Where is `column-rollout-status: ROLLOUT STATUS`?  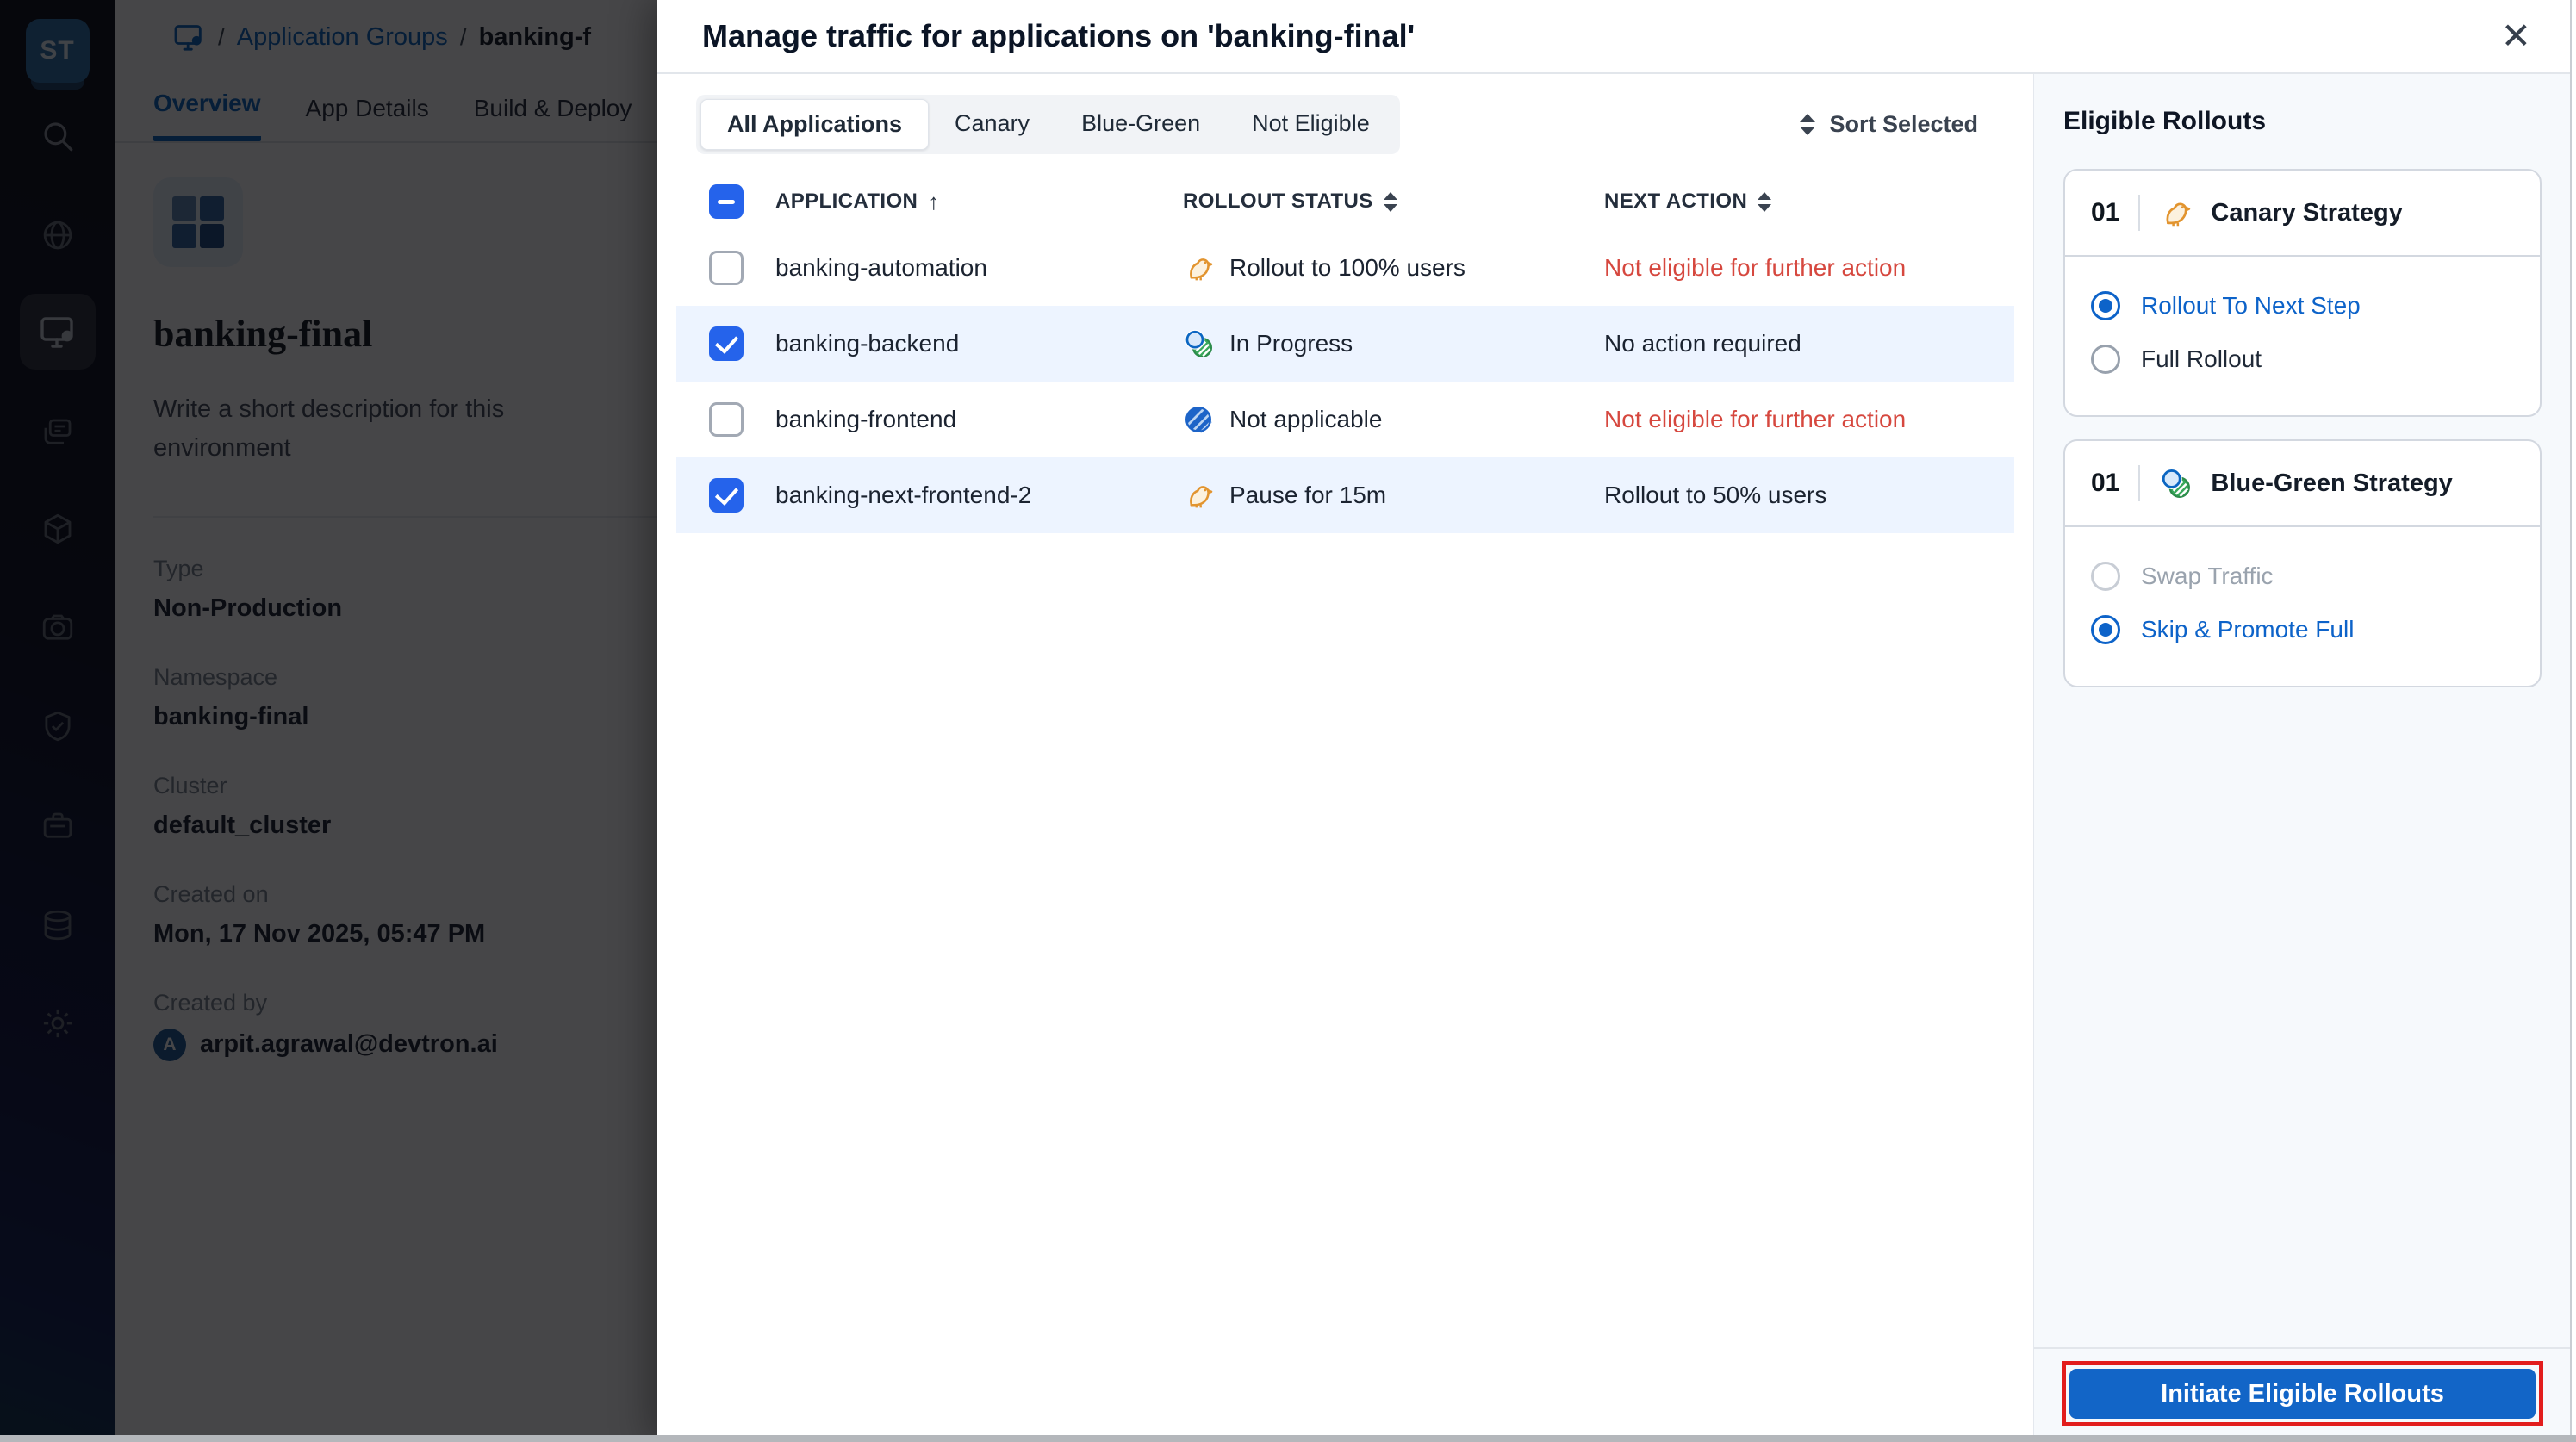 column-rollout-status: ROLLOUT STATUS is located at coordinates (1362, 202).